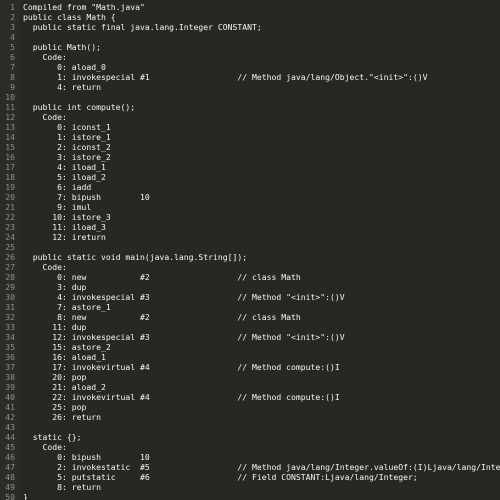 The image size is (500, 500). What do you see at coordinates (250, 67) in the screenshot?
I see `code-line: 7 0: aload_0` at bounding box center [250, 67].